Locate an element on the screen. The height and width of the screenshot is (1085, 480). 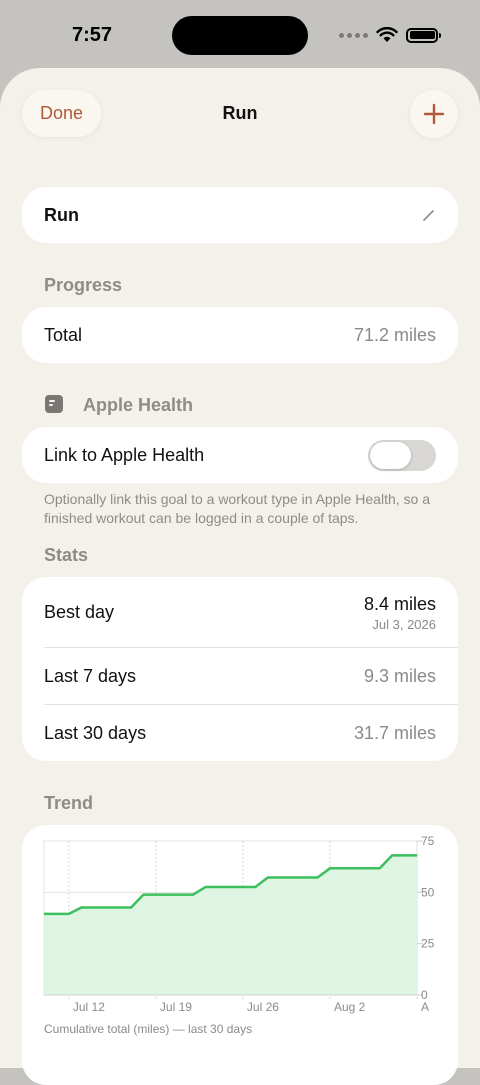
status-icons is located at coordinates (390, 35).